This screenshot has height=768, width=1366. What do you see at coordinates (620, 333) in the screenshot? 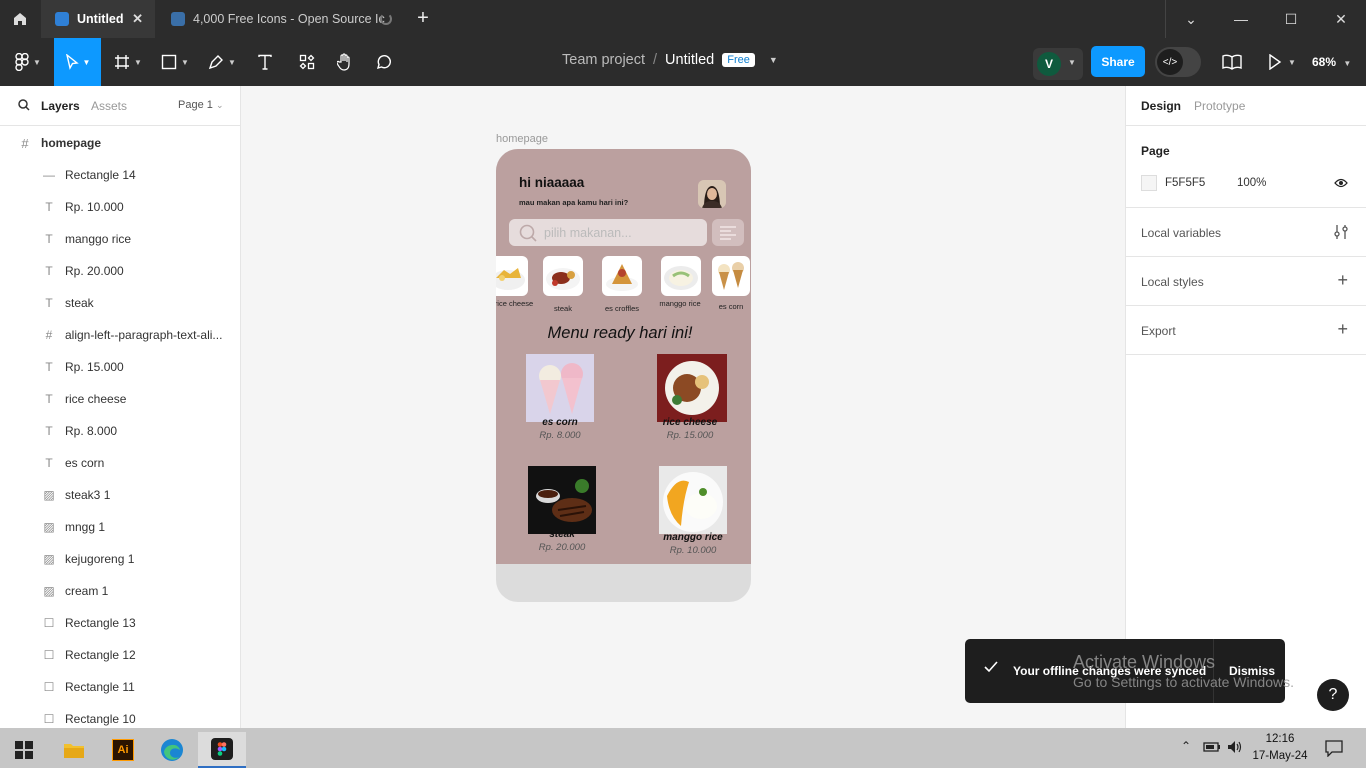
I see `menu-title: Menu ready hari ini!` at bounding box center [620, 333].